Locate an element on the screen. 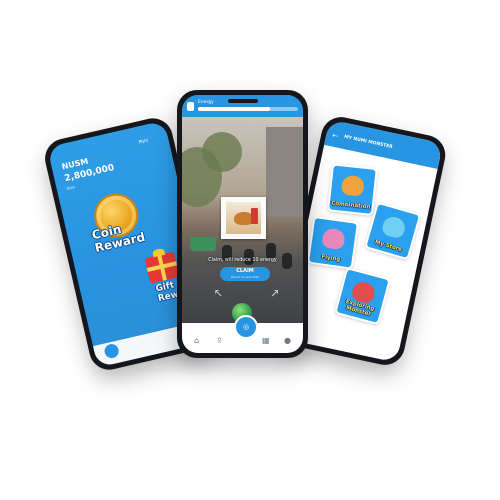 This screenshot has width=500, height=500. notch is located at coordinates (242, 101).